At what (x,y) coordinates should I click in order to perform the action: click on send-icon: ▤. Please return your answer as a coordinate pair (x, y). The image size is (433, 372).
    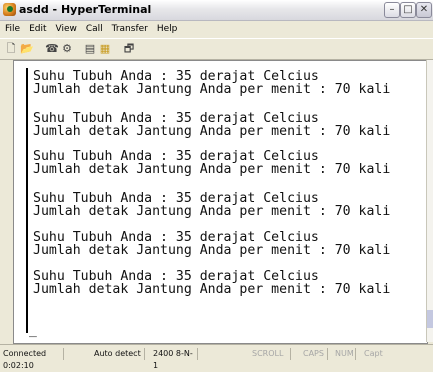
    Looking at the image, I should click on (90, 48).